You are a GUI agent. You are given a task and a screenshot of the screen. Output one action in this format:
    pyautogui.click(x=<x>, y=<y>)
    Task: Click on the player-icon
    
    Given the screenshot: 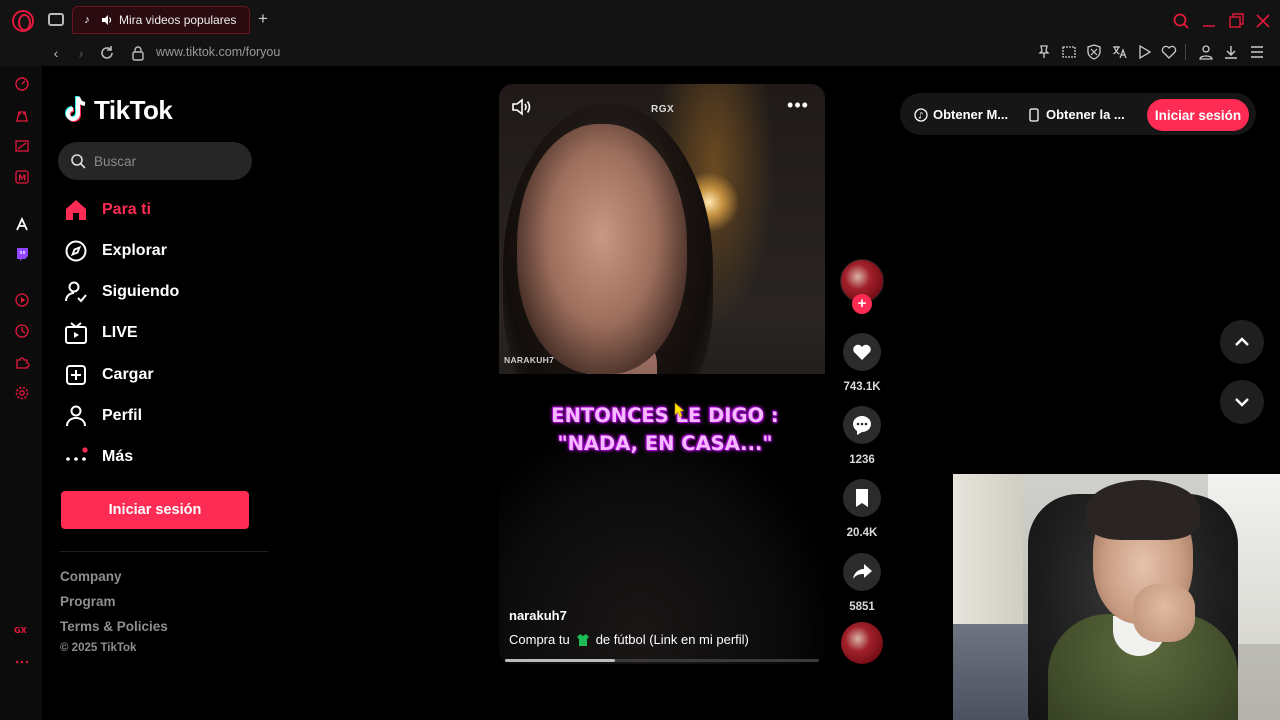 What is the action you would take?
    pyautogui.click(x=1144, y=52)
    